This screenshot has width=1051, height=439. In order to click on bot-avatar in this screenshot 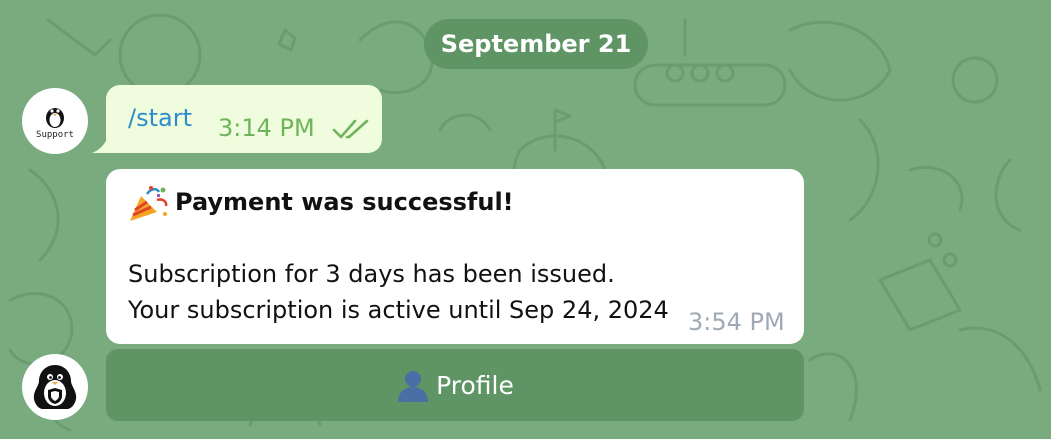, I will do `click(55, 387)`.